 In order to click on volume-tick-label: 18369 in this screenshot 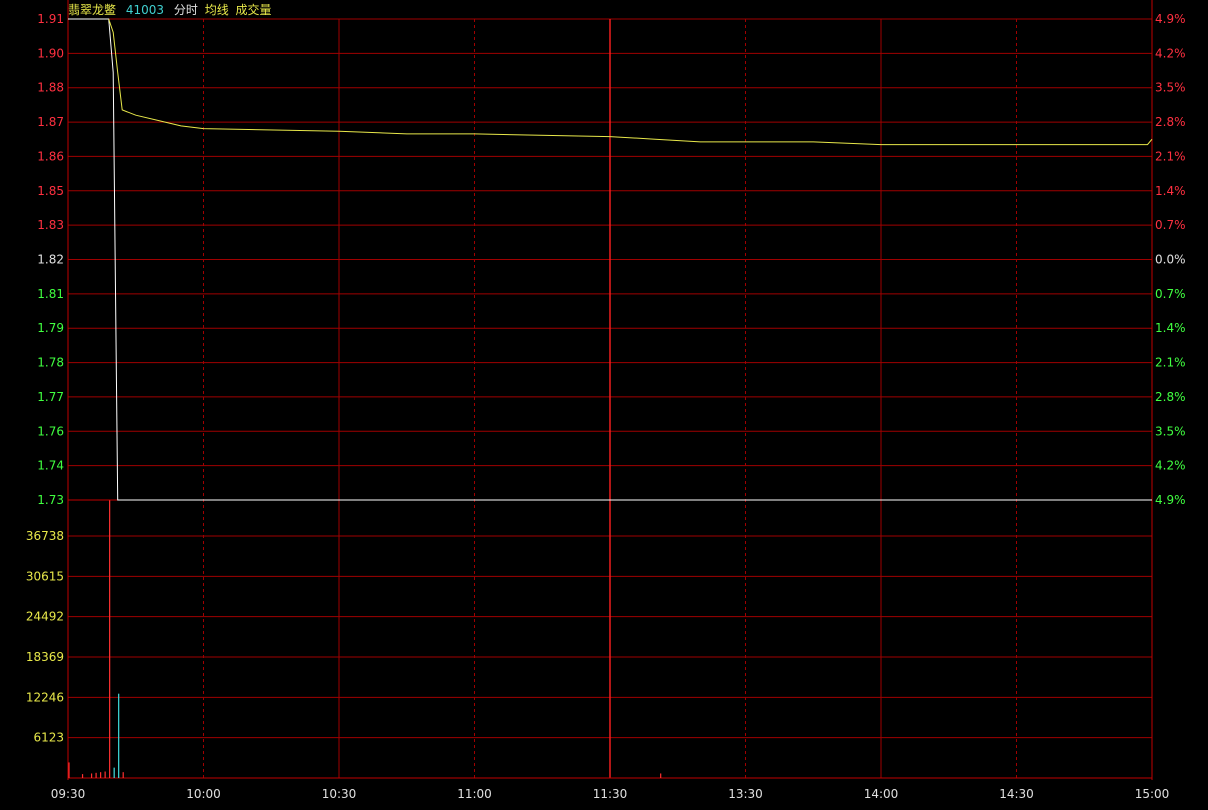, I will do `click(45, 657)`.